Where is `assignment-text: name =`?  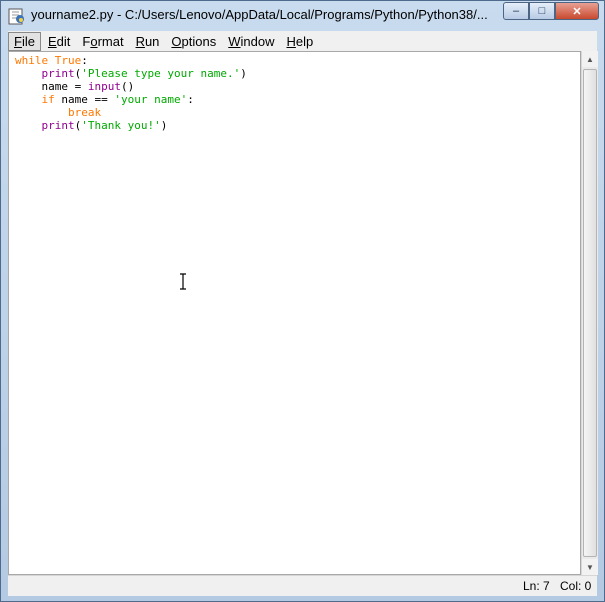
assignment-text: name = is located at coordinates (51, 86).